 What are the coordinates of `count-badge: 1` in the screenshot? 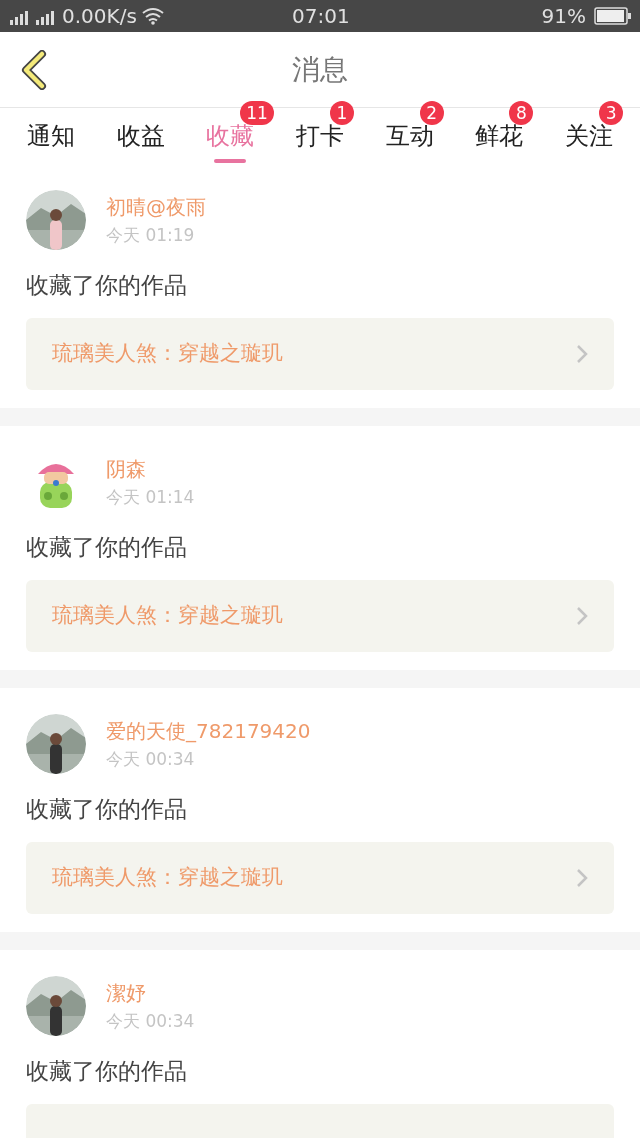 It's located at (342, 113).